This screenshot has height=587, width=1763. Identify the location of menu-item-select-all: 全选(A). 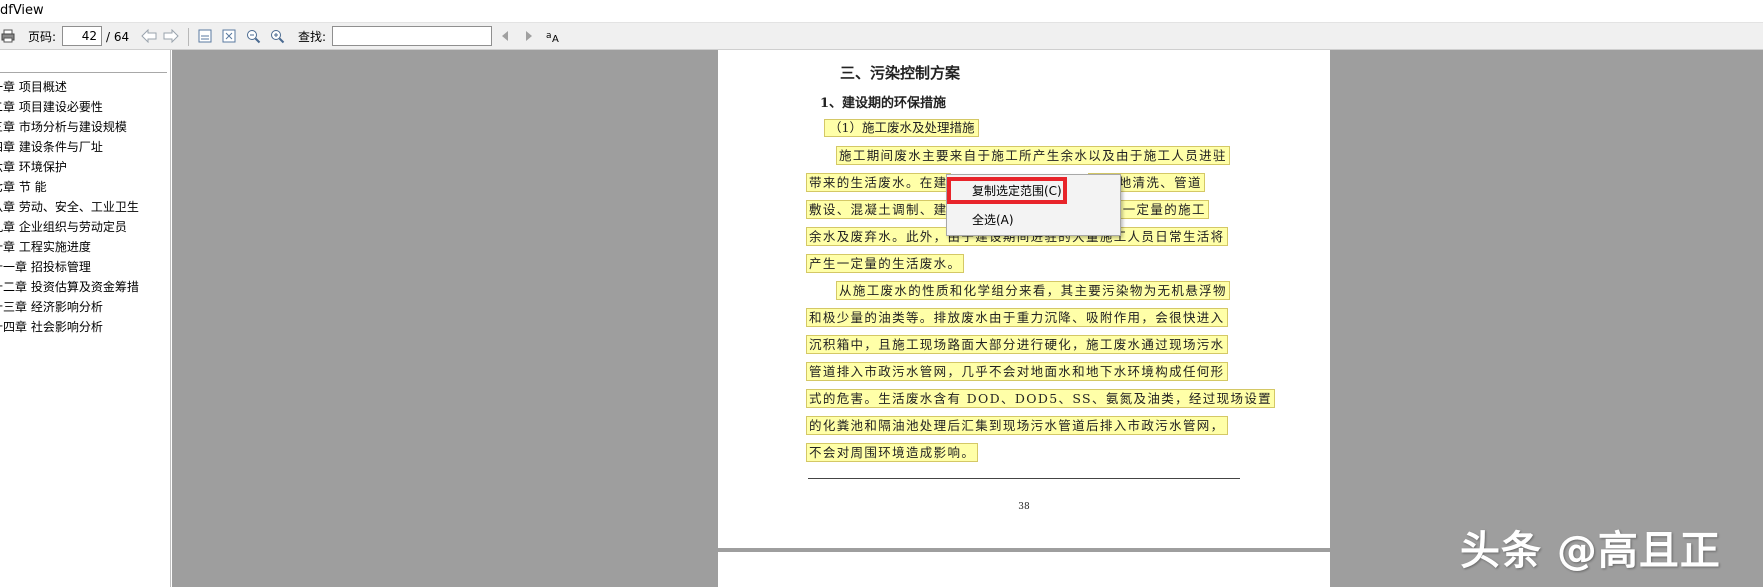
(993, 220).